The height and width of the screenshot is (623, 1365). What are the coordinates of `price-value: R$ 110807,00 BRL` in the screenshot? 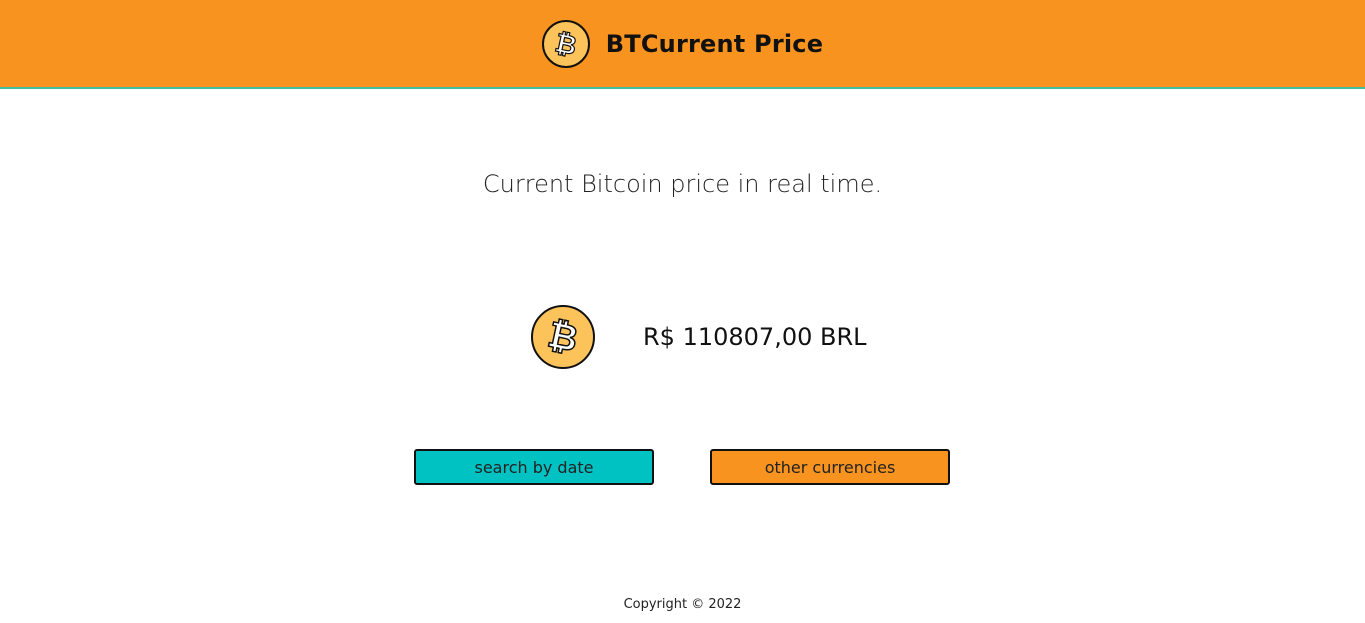 It's located at (755, 337).